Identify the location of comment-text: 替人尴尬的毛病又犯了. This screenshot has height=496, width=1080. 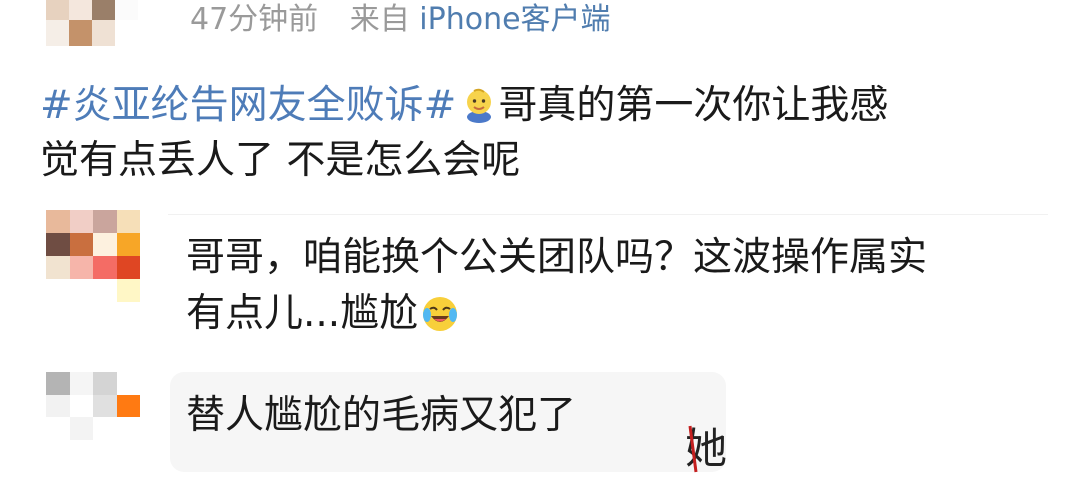
(381, 415).